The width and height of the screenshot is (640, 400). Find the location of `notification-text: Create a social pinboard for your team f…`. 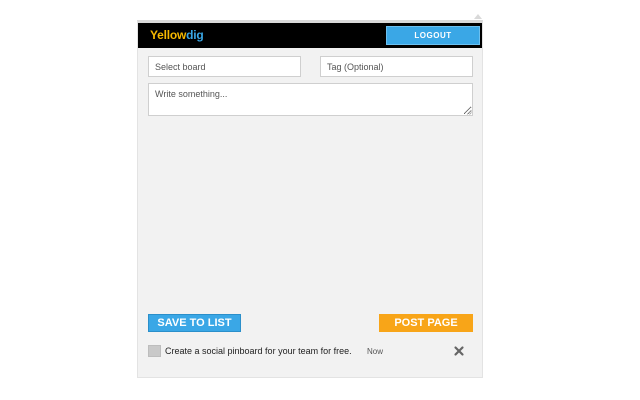

notification-text: Create a social pinboard for your team f… is located at coordinates (258, 351).